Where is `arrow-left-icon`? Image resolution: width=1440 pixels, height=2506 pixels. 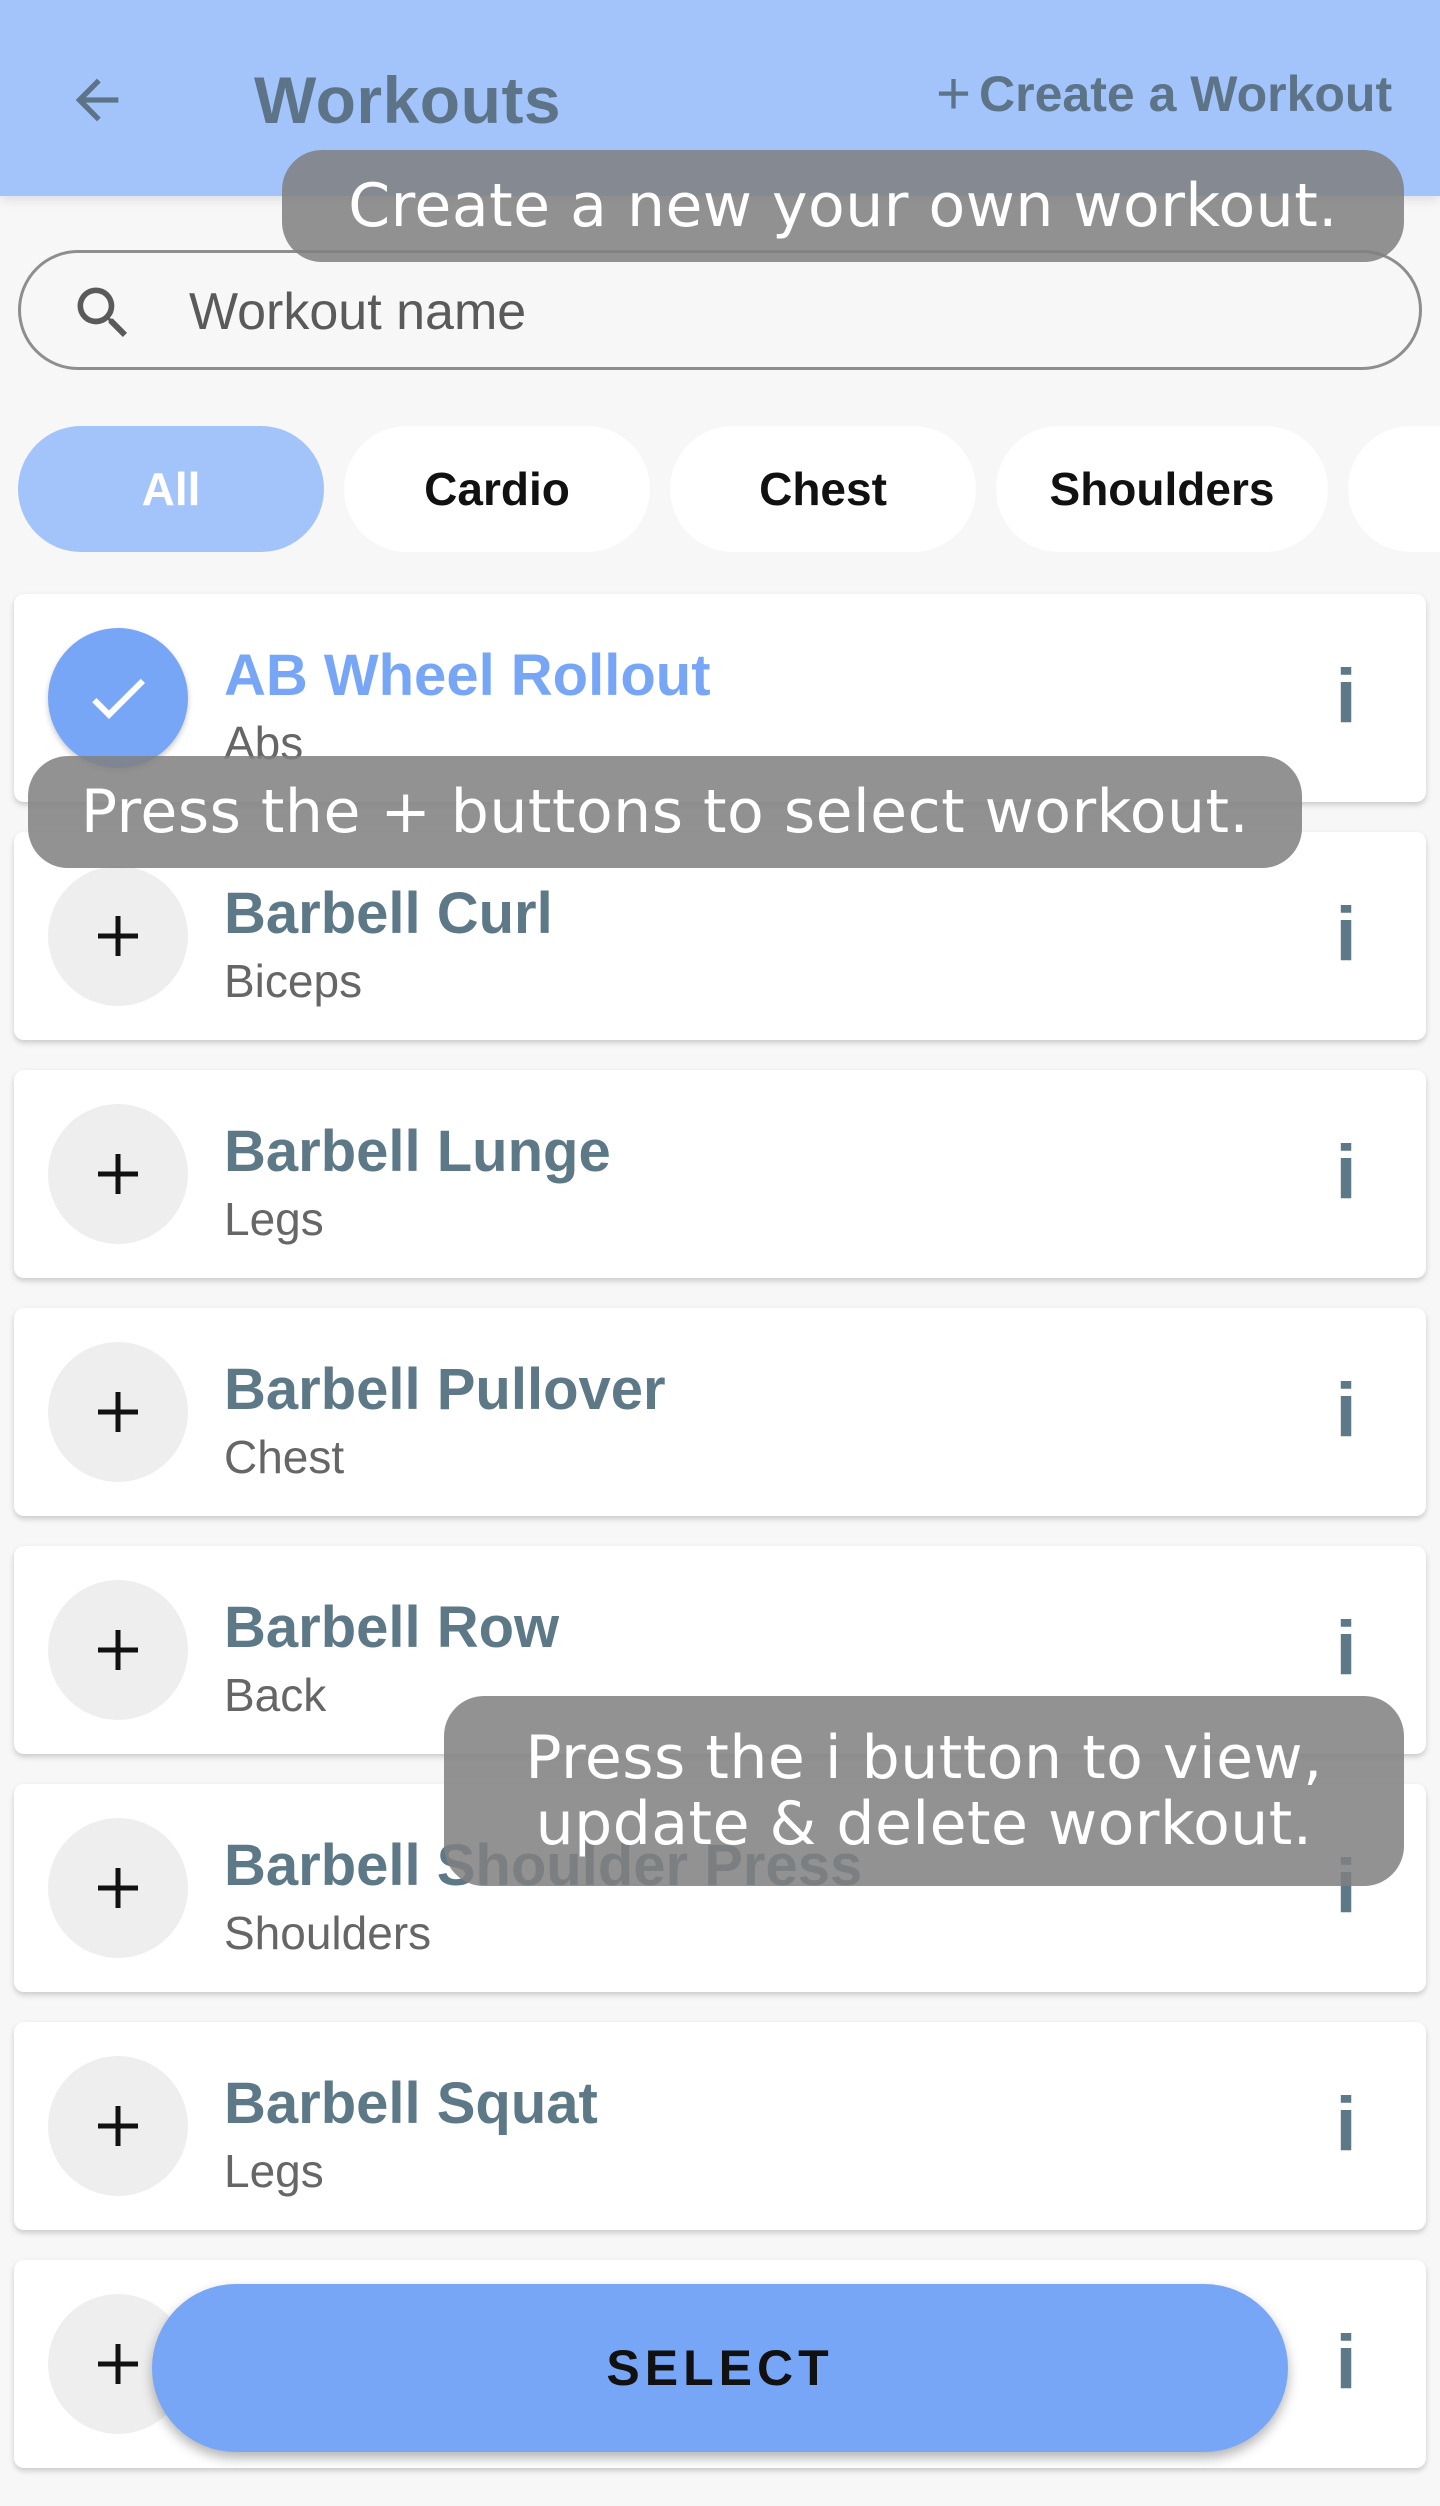 arrow-left-icon is located at coordinates (97, 100).